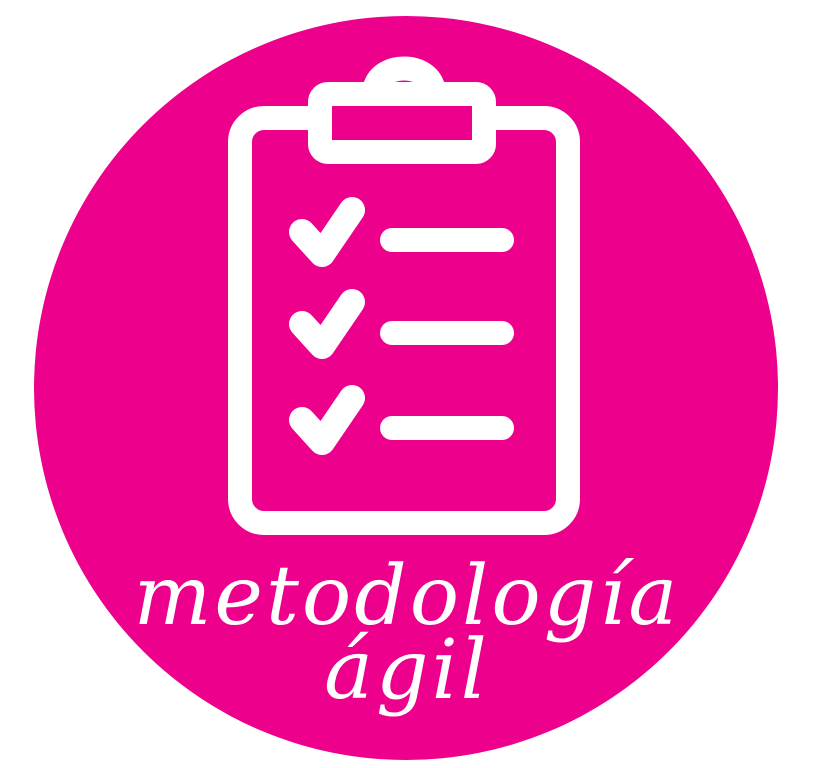  Describe the element at coordinates (407, 670) in the screenshot. I see `caption-line-agil: ágil` at that location.